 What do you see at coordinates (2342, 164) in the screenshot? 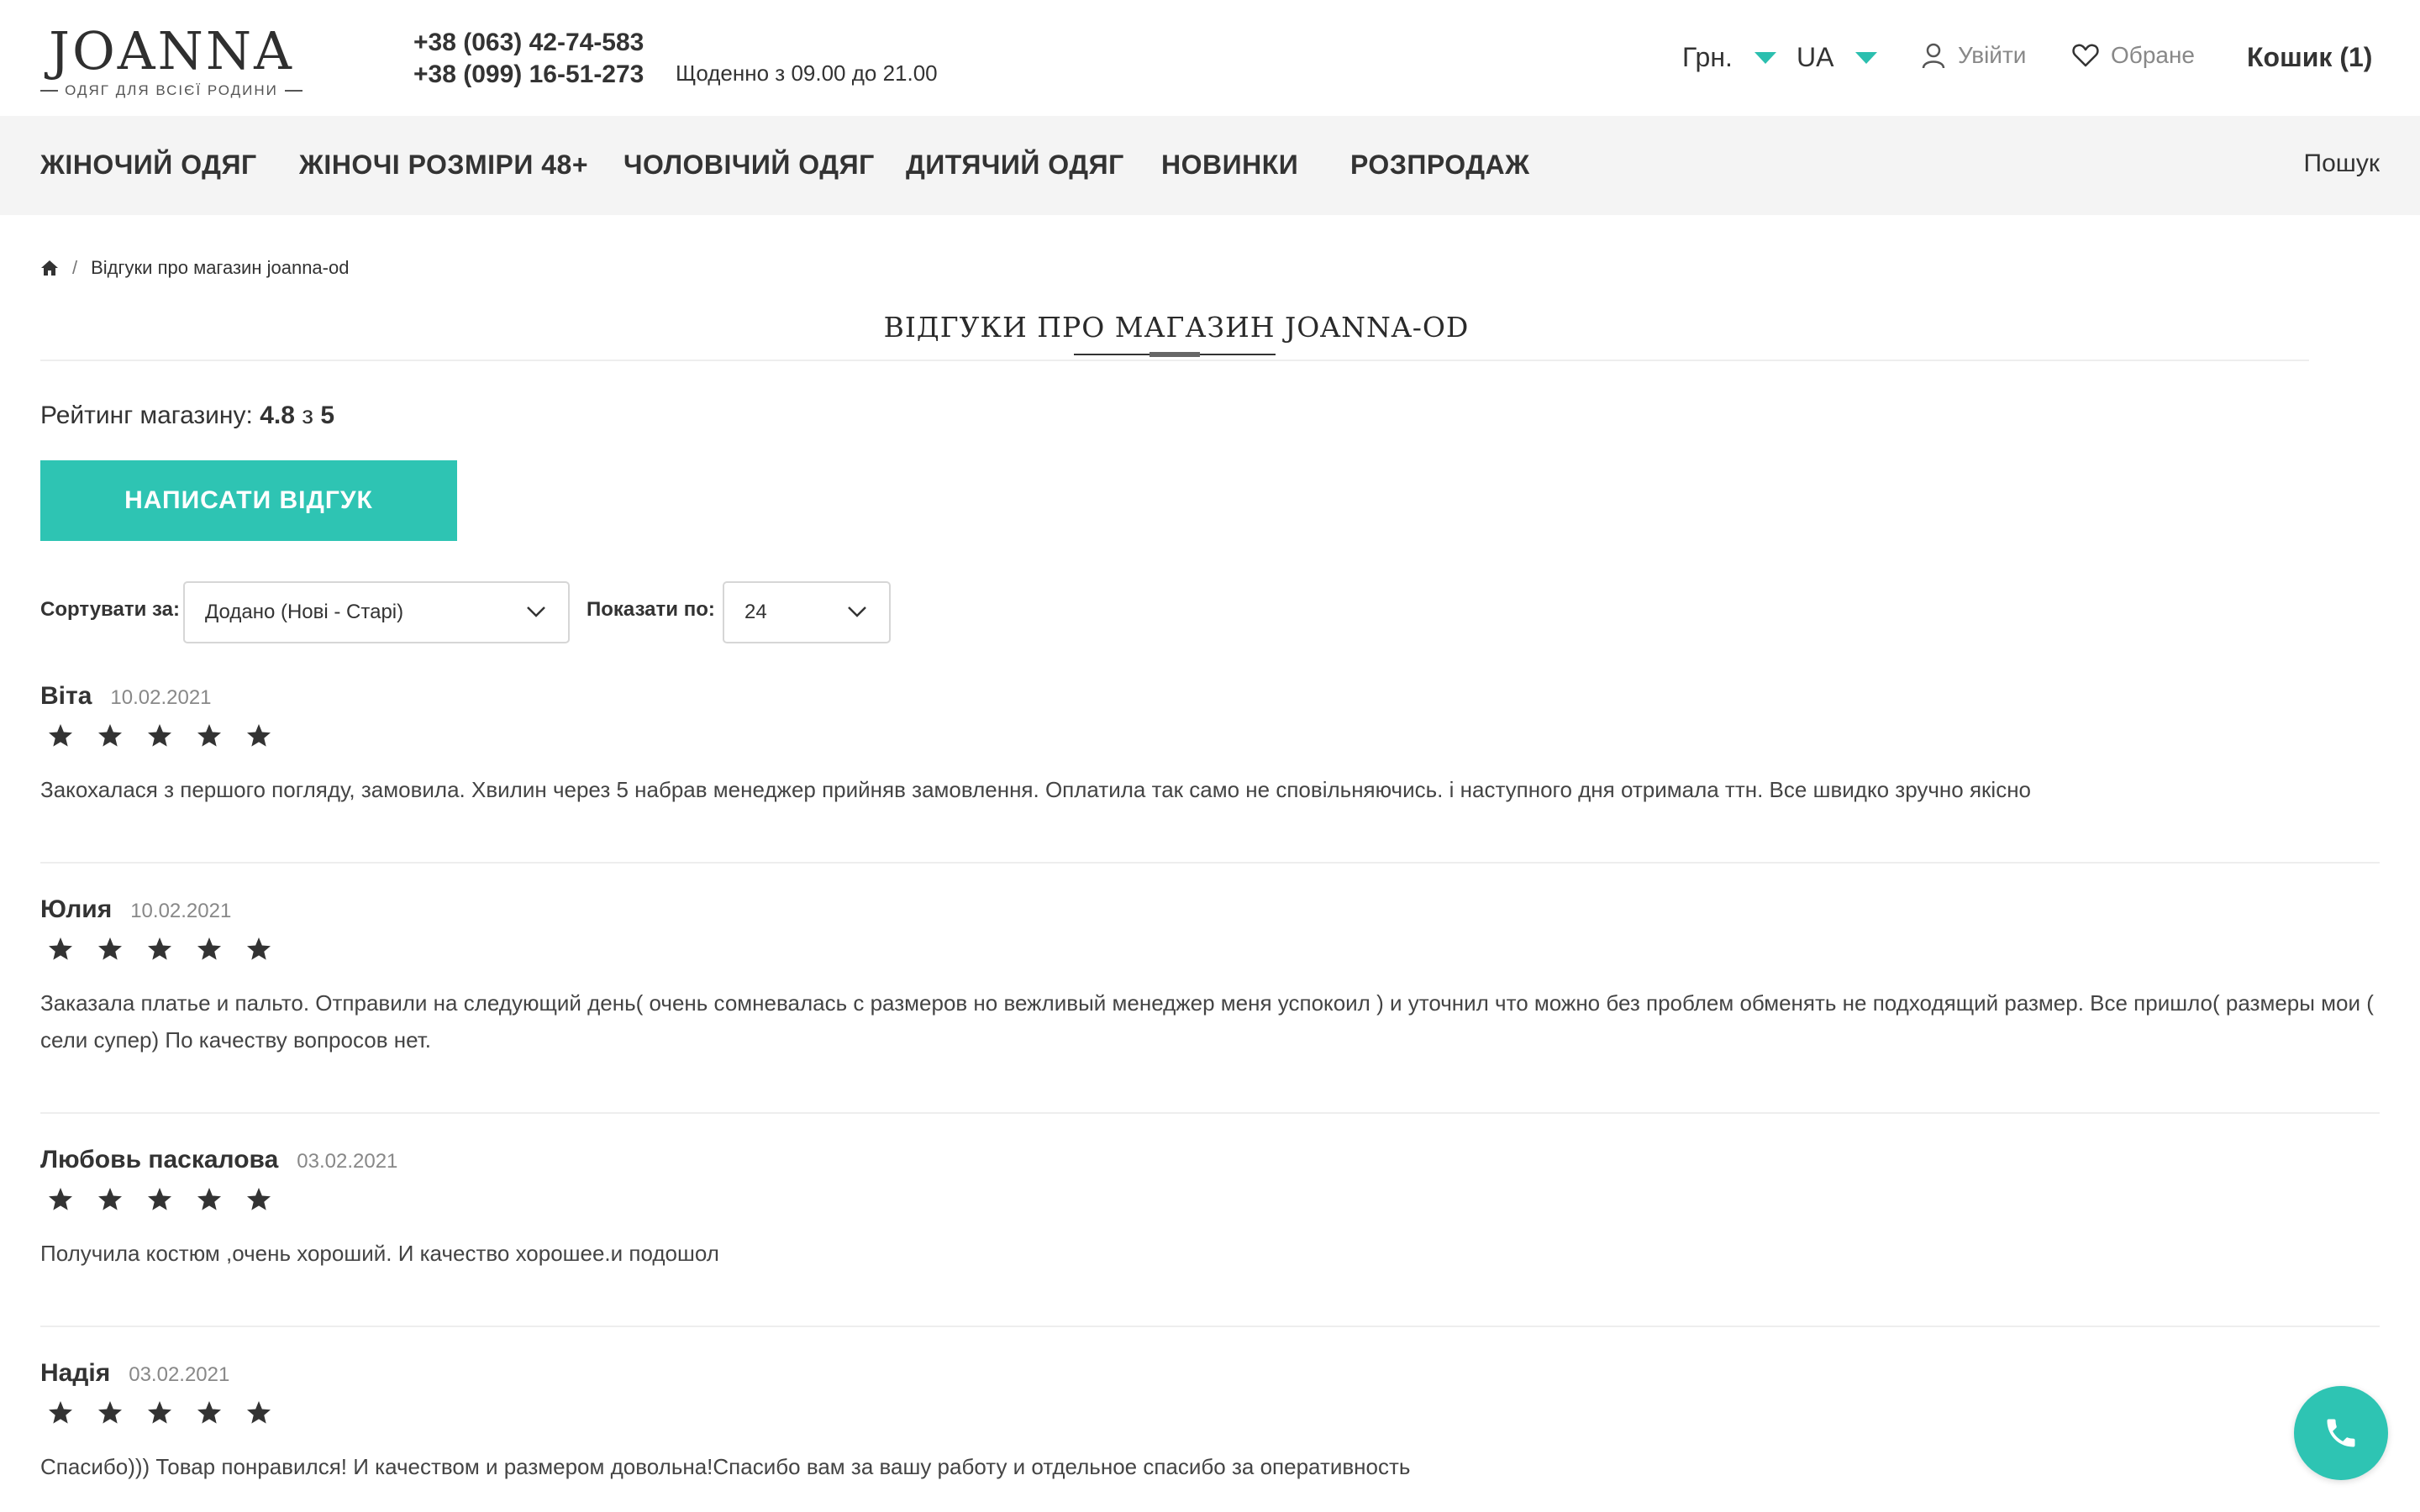
I see `search-link: Пошук` at bounding box center [2342, 164].